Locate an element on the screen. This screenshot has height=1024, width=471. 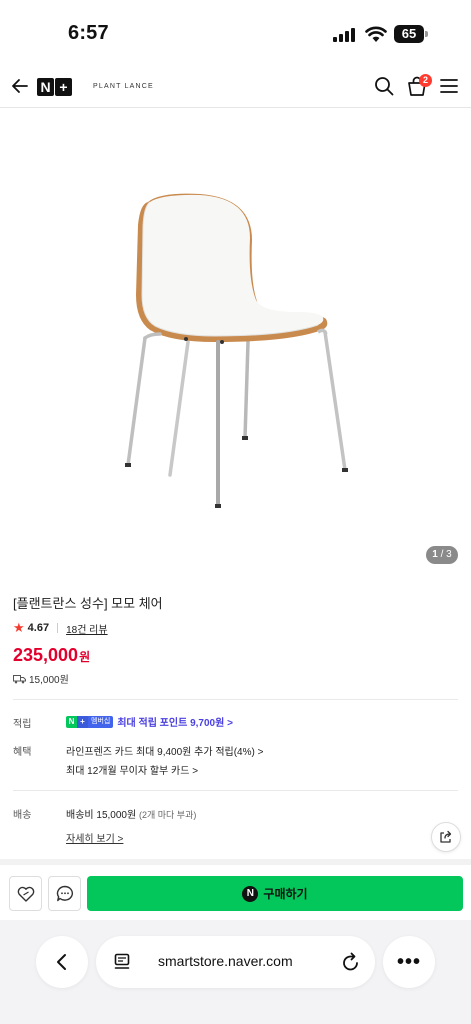
store-header: N + PLANT LANCE 2 is located at coordinates (235, 85).